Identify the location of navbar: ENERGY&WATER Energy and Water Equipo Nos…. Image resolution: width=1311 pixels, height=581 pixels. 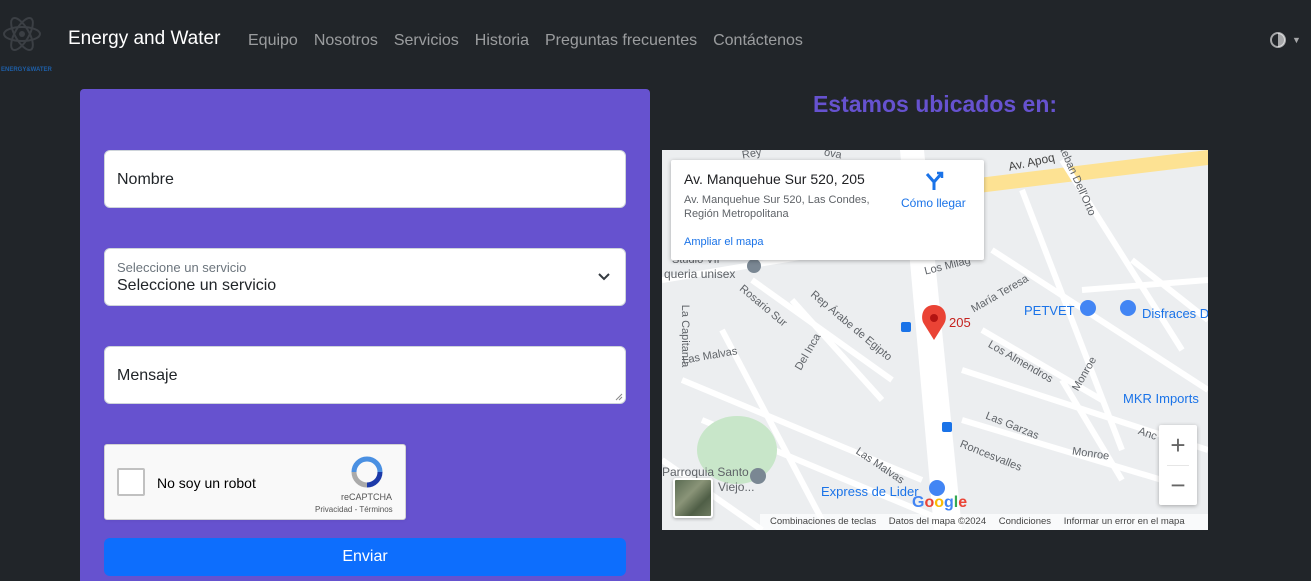
(655, 40).